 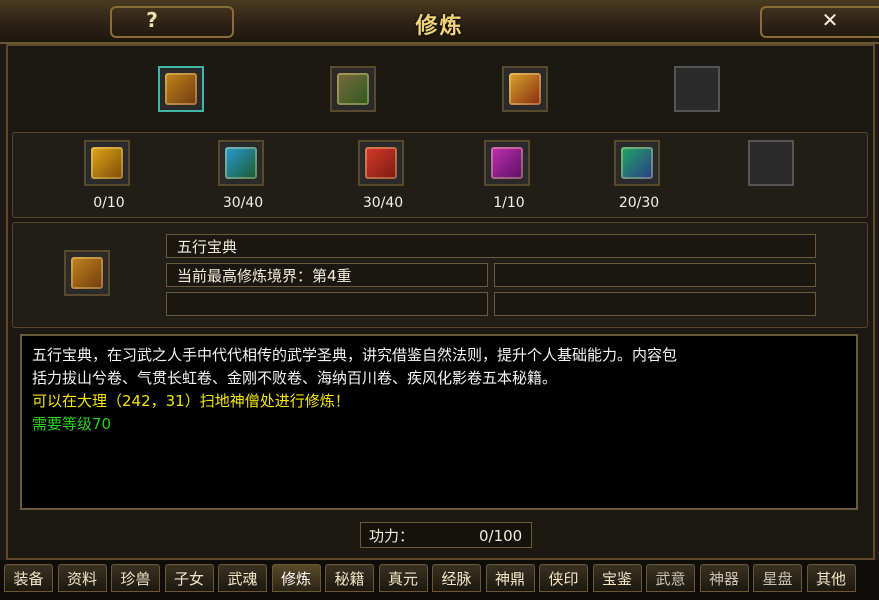 I want to click on tab-11: 侠印, so click(x=563, y=578).